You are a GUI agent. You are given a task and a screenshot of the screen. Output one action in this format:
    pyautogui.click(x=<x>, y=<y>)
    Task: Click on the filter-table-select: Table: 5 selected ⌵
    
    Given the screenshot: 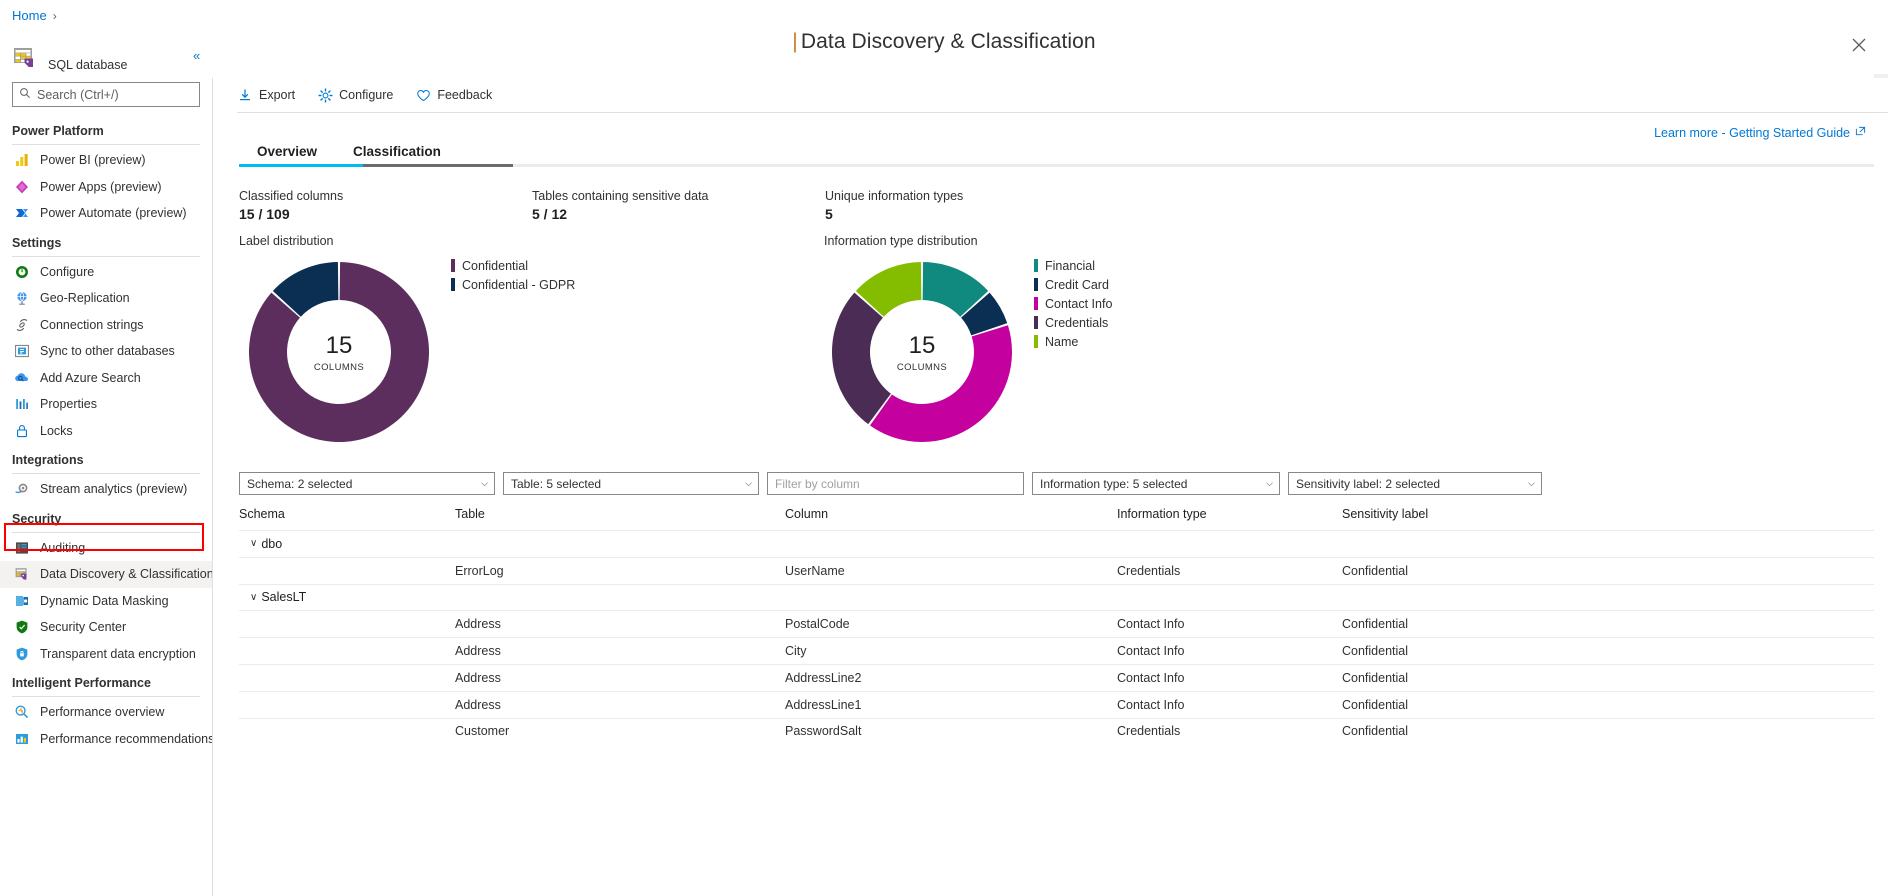 What is the action you would take?
    pyautogui.click(x=631, y=483)
    